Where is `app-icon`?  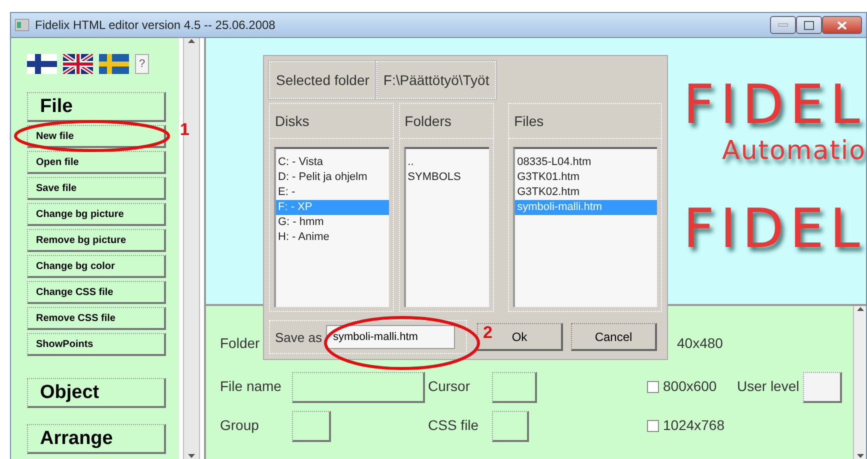
app-icon is located at coordinates (22, 25).